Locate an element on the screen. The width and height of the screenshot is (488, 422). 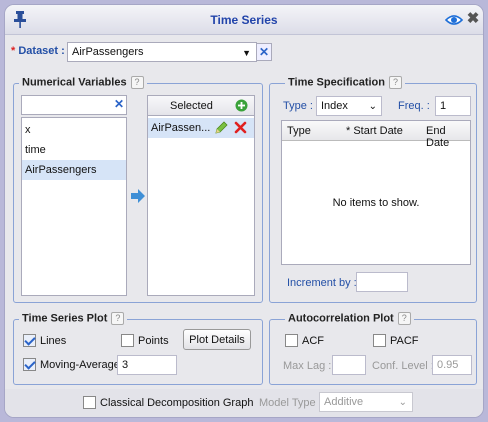
conf-level-input: 0.95 is located at coordinates (452, 365).